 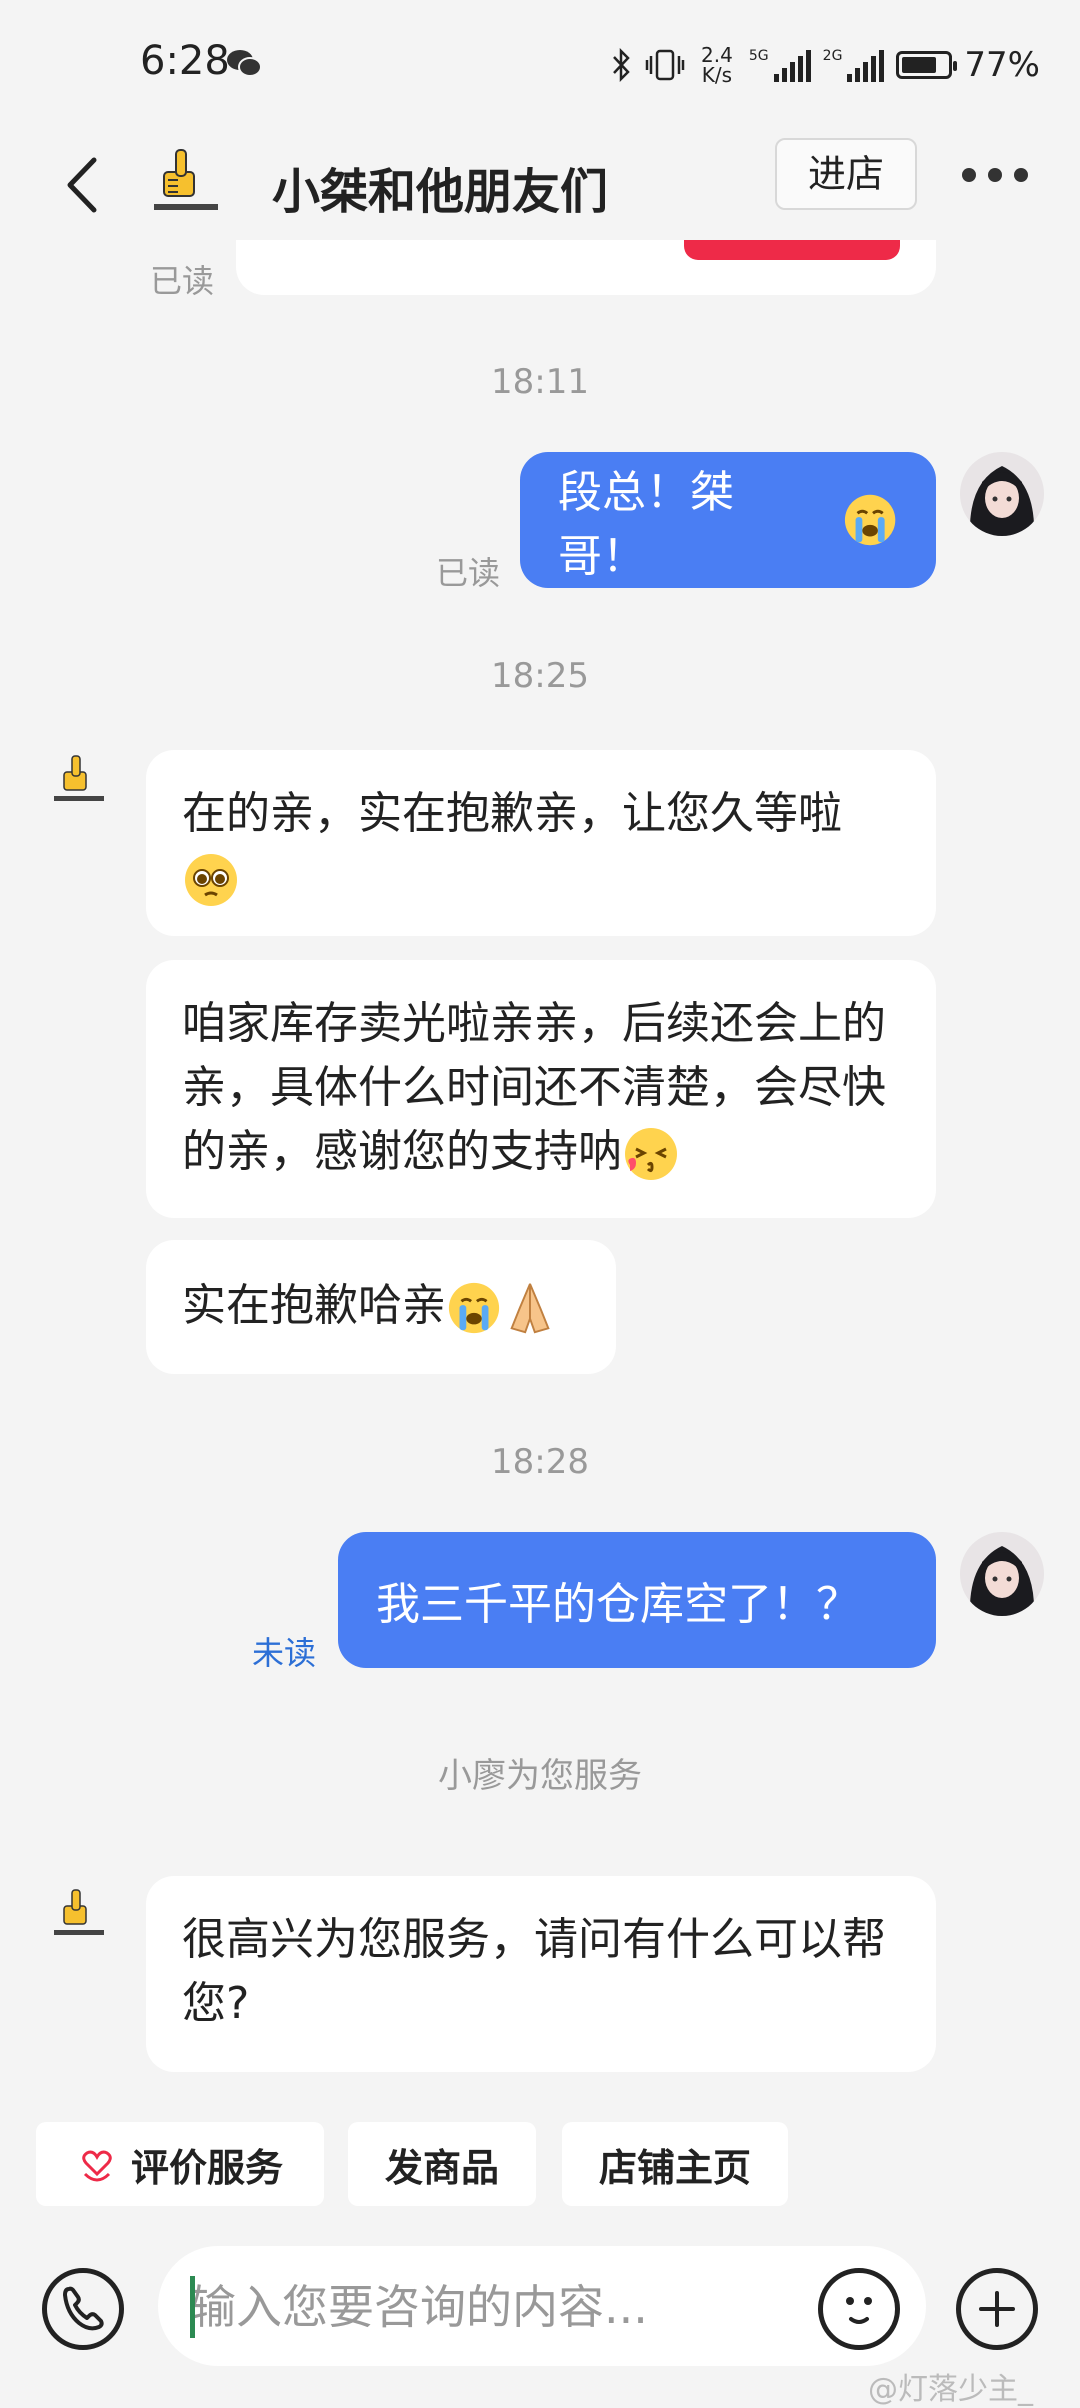 What do you see at coordinates (442, 2164) in the screenshot?
I see `send-product-button: 发商品` at bounding box center [442, 2164].